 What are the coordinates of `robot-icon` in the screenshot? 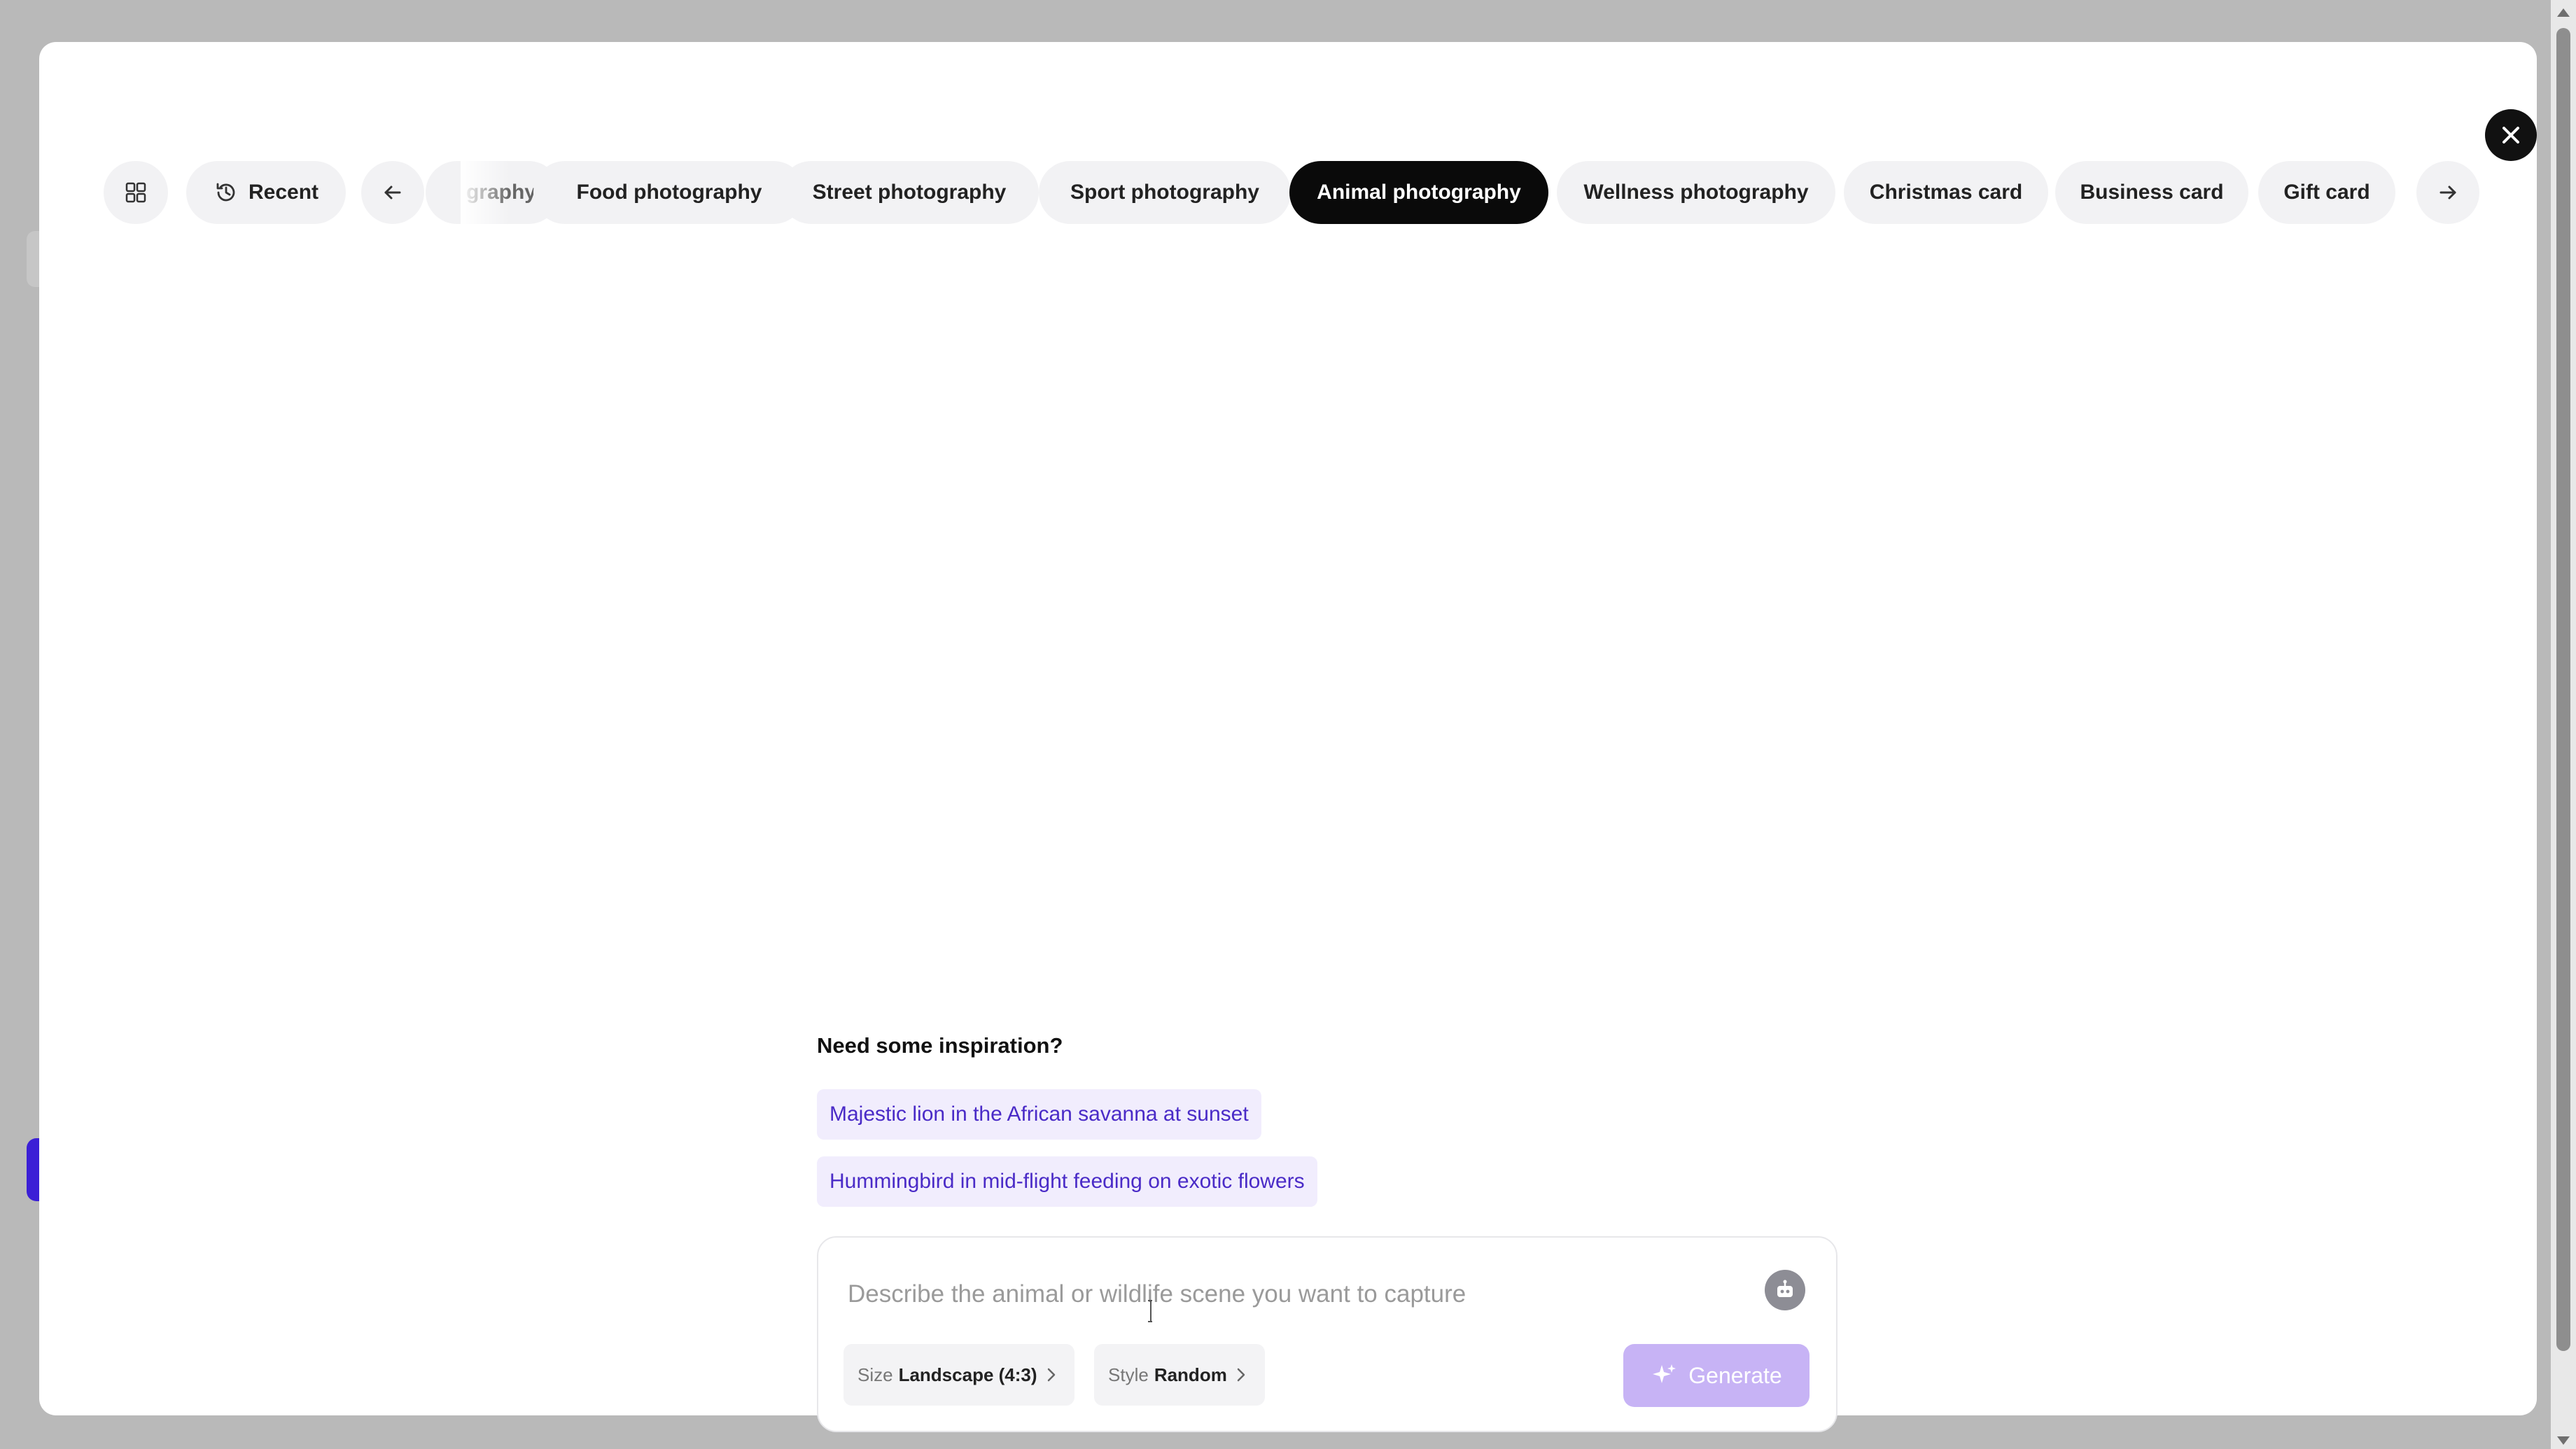 It's located at (1785, 1288).